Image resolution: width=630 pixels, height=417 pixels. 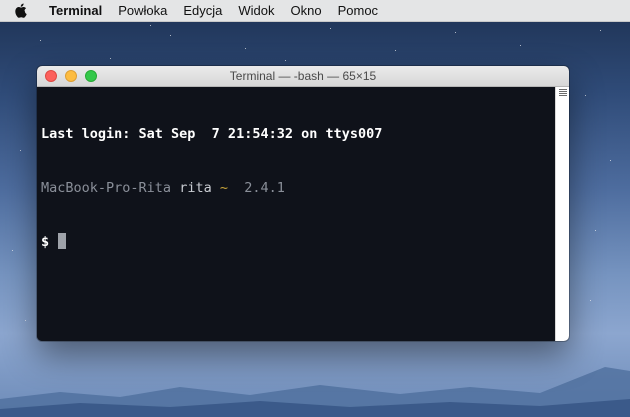 I want to click on input-line: $, so click(x=298, y=242).